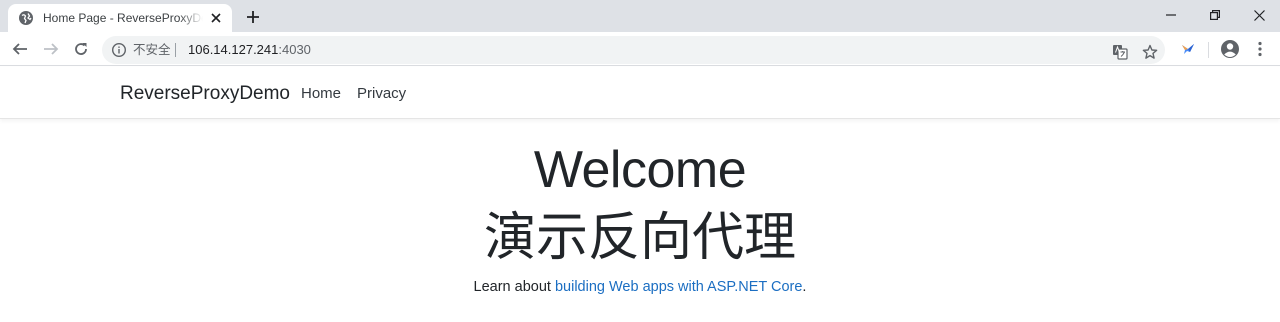 The image size is (1280, 322). Describe the element at coordinates (26, 18) in the screenshot. I see `globe-icon` at that location.